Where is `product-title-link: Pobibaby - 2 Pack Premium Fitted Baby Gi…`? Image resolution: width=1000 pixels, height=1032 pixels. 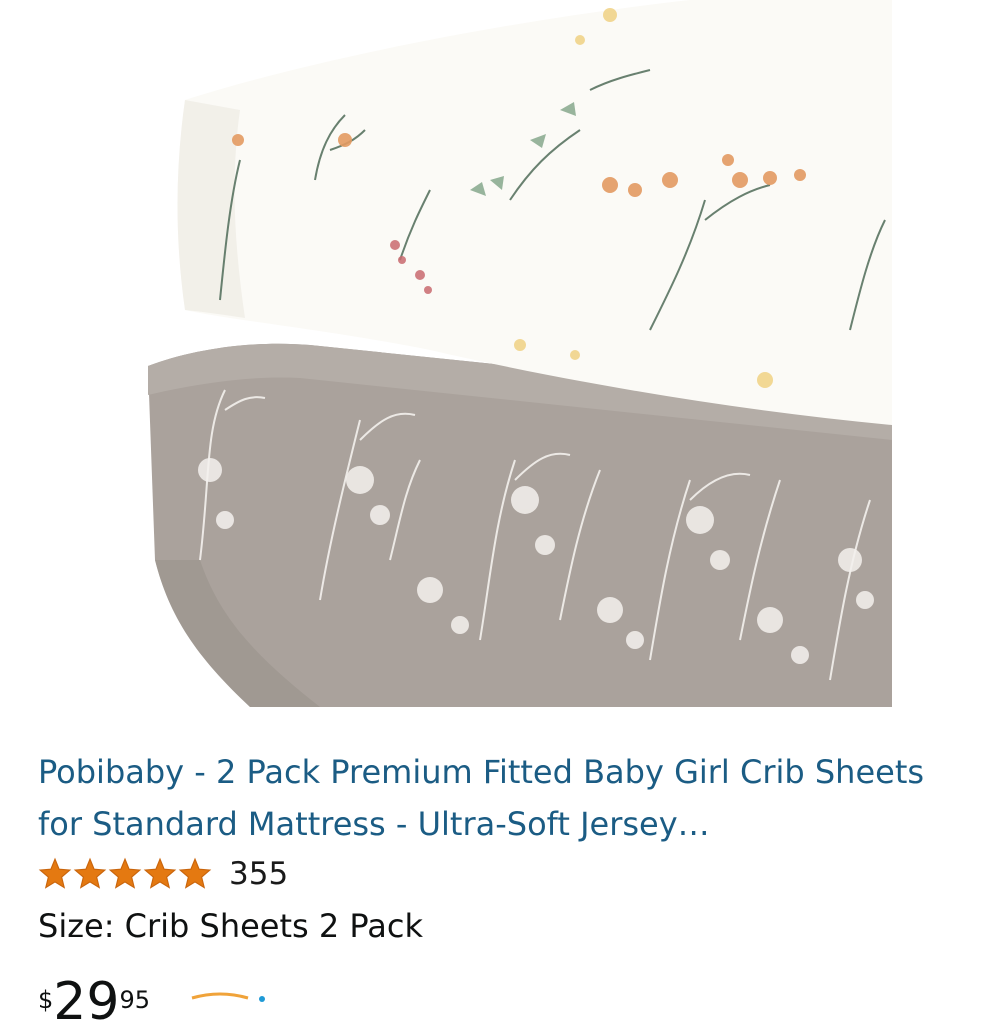 product-title-link: Pobibaby - 2 Pack Premium Fitted Baby Gi… is located at coordinates (488, 798).